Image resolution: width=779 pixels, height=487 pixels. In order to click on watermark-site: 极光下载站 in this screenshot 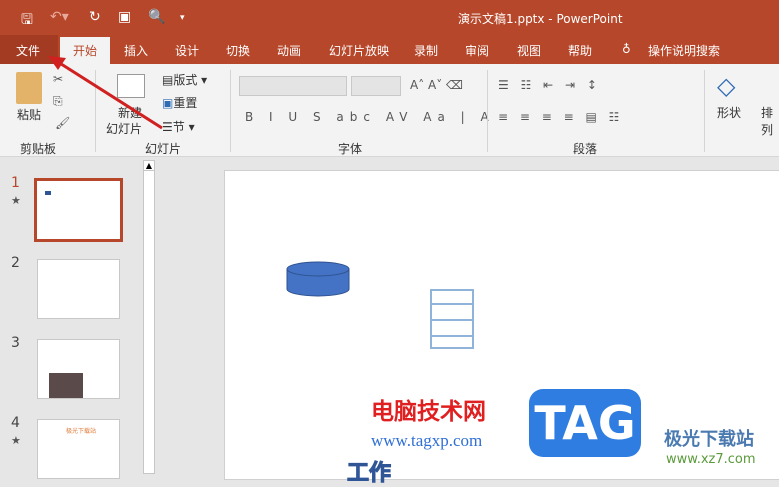, I will do `click(709, 439)`.